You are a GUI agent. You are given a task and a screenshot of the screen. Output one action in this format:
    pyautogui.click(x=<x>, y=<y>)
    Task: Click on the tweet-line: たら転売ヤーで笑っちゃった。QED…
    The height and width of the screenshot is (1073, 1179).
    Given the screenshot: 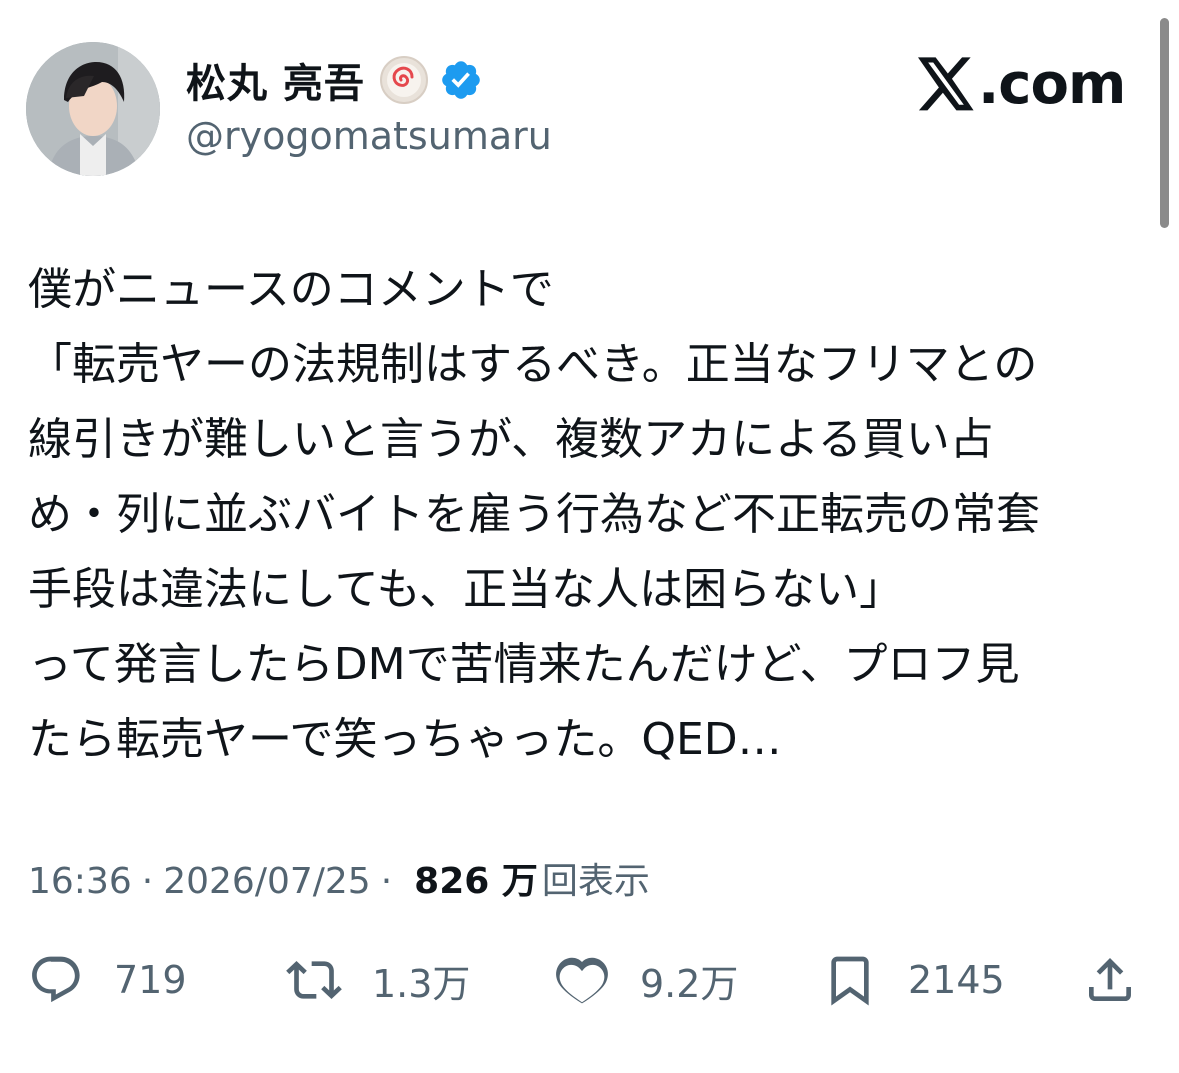 What is the action you would take?
    pyautogui.click(x=405, y=739)
    